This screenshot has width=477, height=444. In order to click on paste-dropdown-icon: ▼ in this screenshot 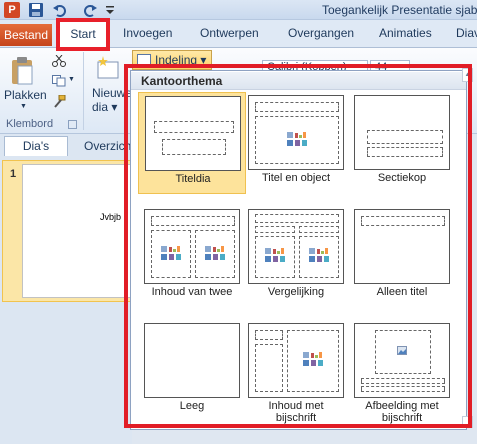, I will do `click(23, 106)`.